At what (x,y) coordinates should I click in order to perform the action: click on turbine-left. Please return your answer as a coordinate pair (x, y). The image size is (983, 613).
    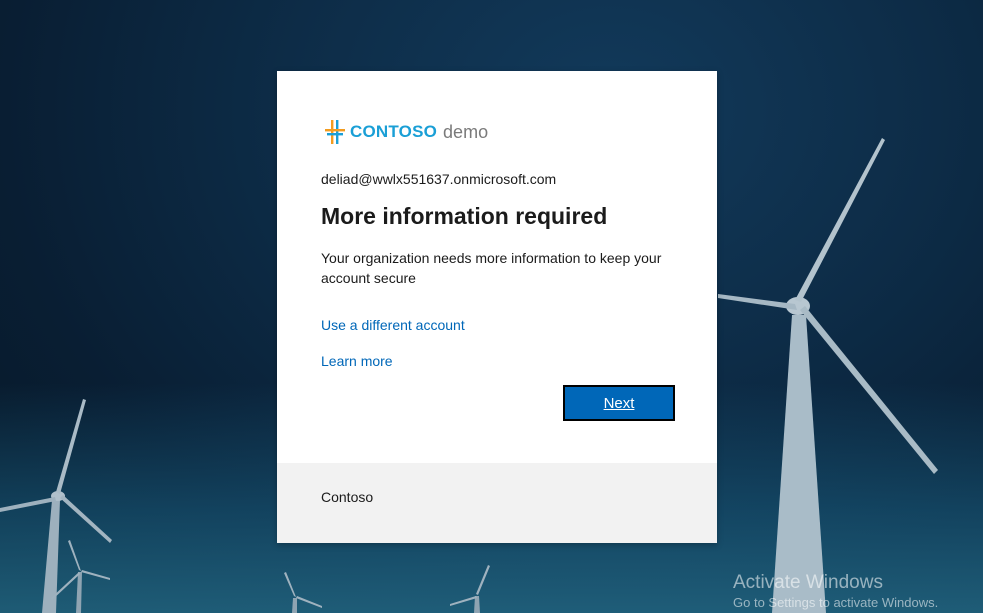
    Looking at the image, I should click on (56, 506).